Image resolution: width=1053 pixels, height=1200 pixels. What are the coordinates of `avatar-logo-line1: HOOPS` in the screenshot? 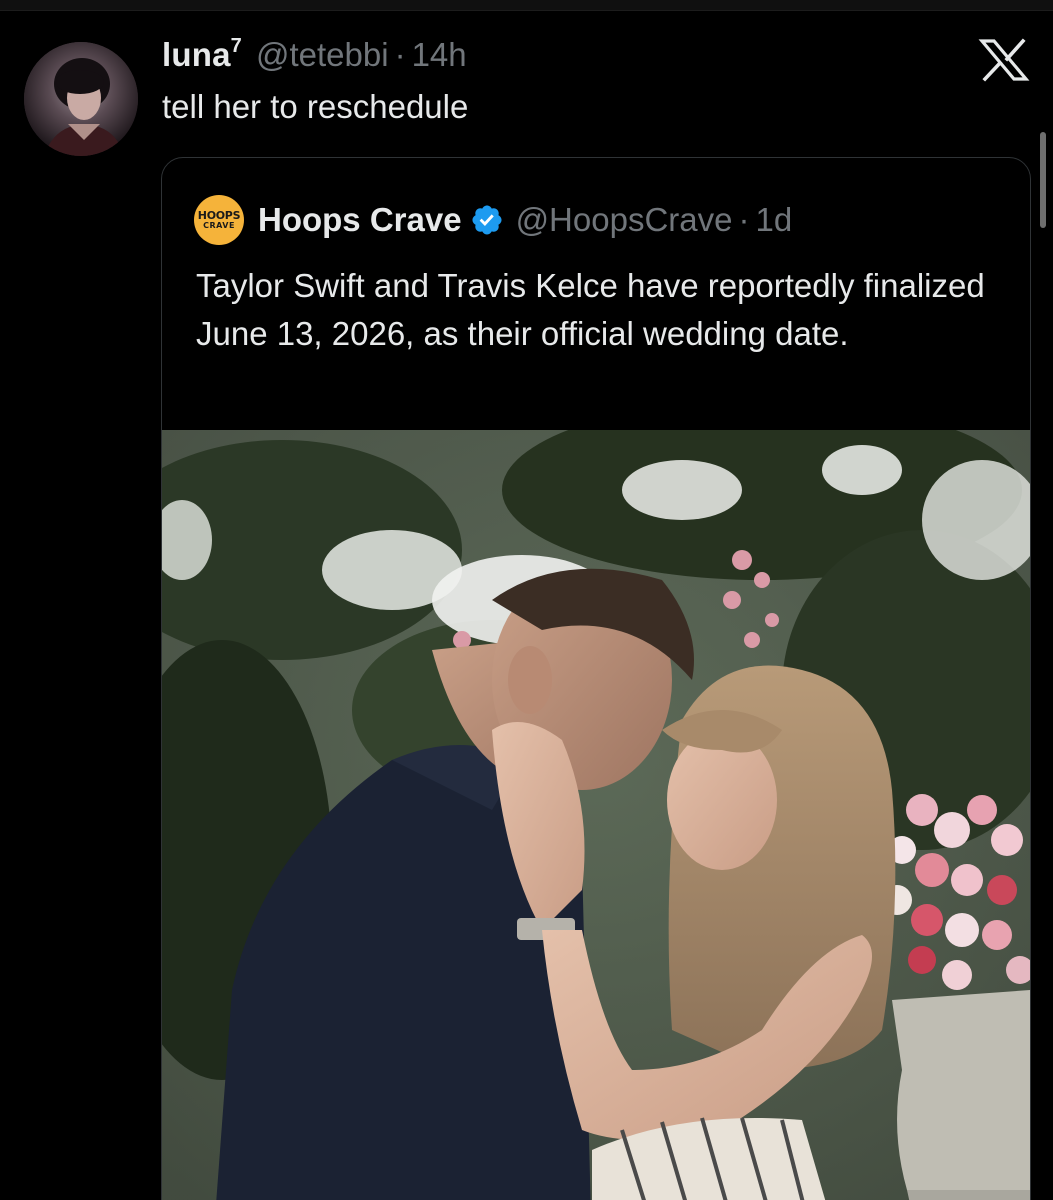 It's located at (219, 215).